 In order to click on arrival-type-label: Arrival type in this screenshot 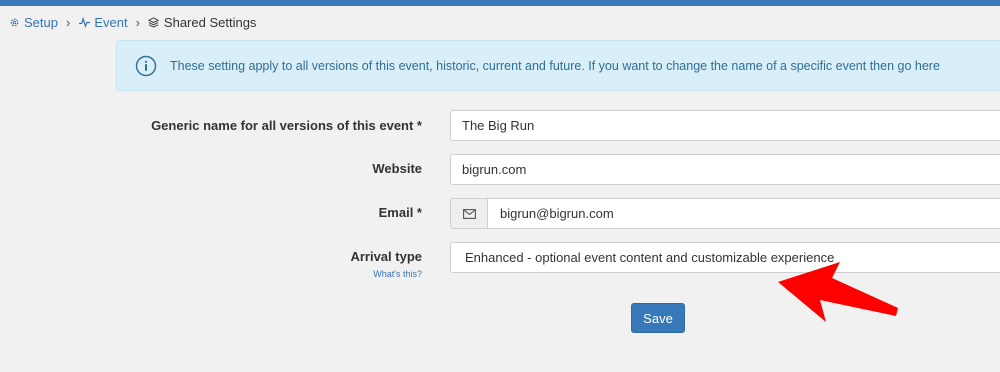, I will do `click(386, 256)`.